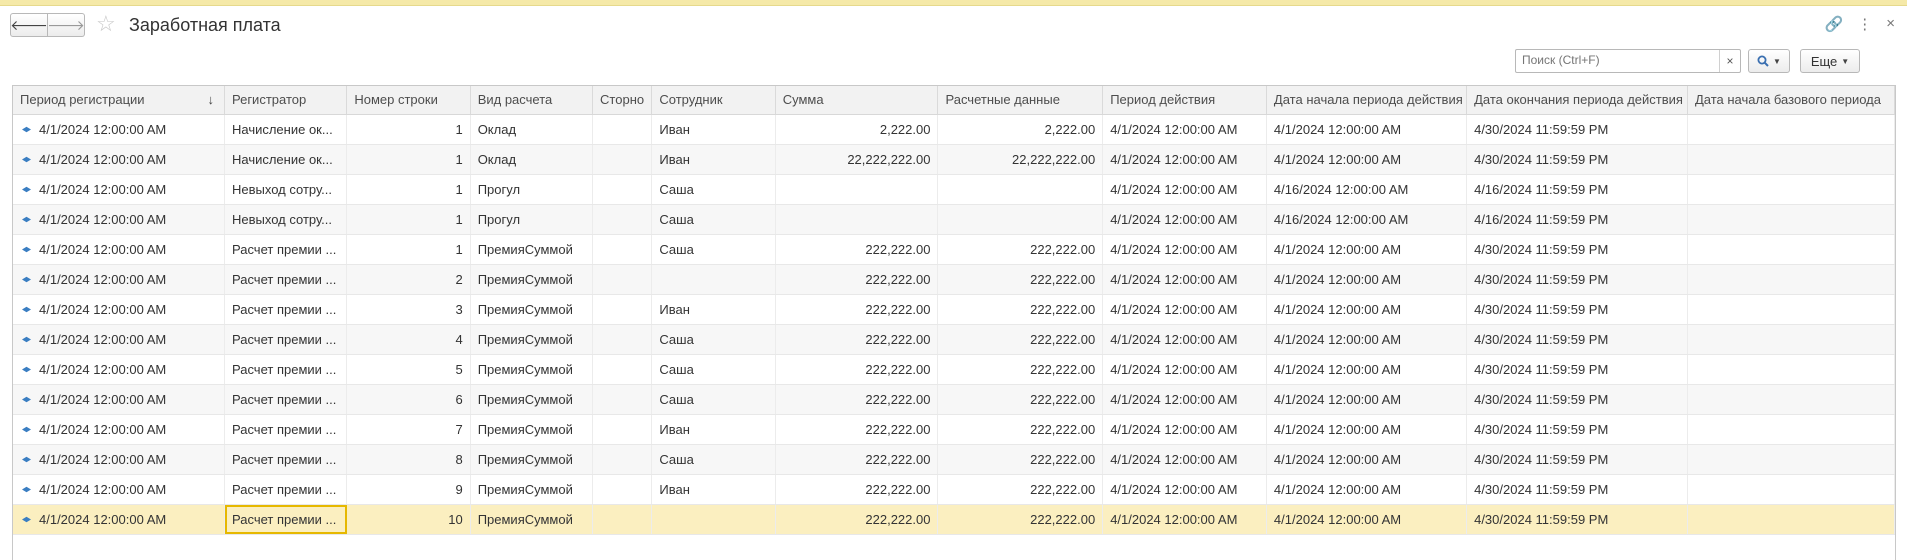 The width and height of the screenshot is (1907, 560). I want to click on table-cell: 6, so click(409, 399).